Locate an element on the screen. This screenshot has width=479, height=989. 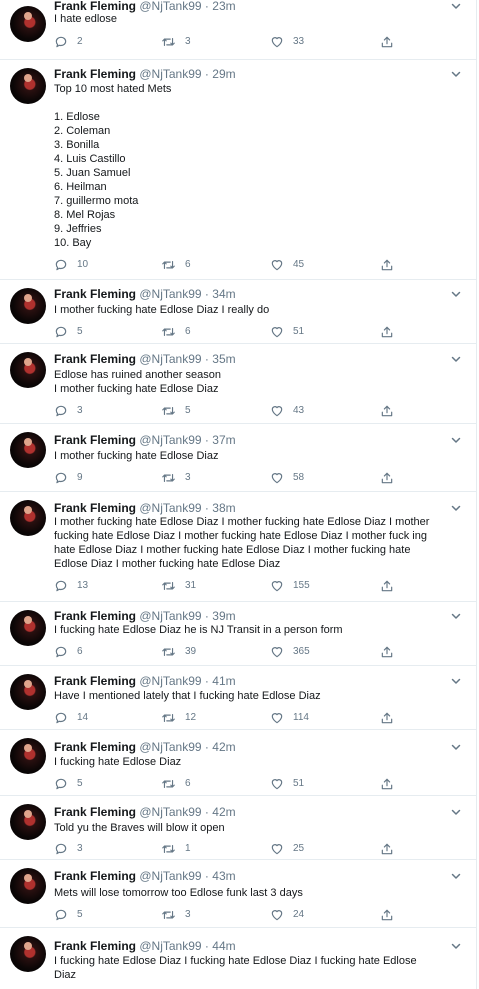
tweet-timestamp: 44m is located at coordinates (223, 946).